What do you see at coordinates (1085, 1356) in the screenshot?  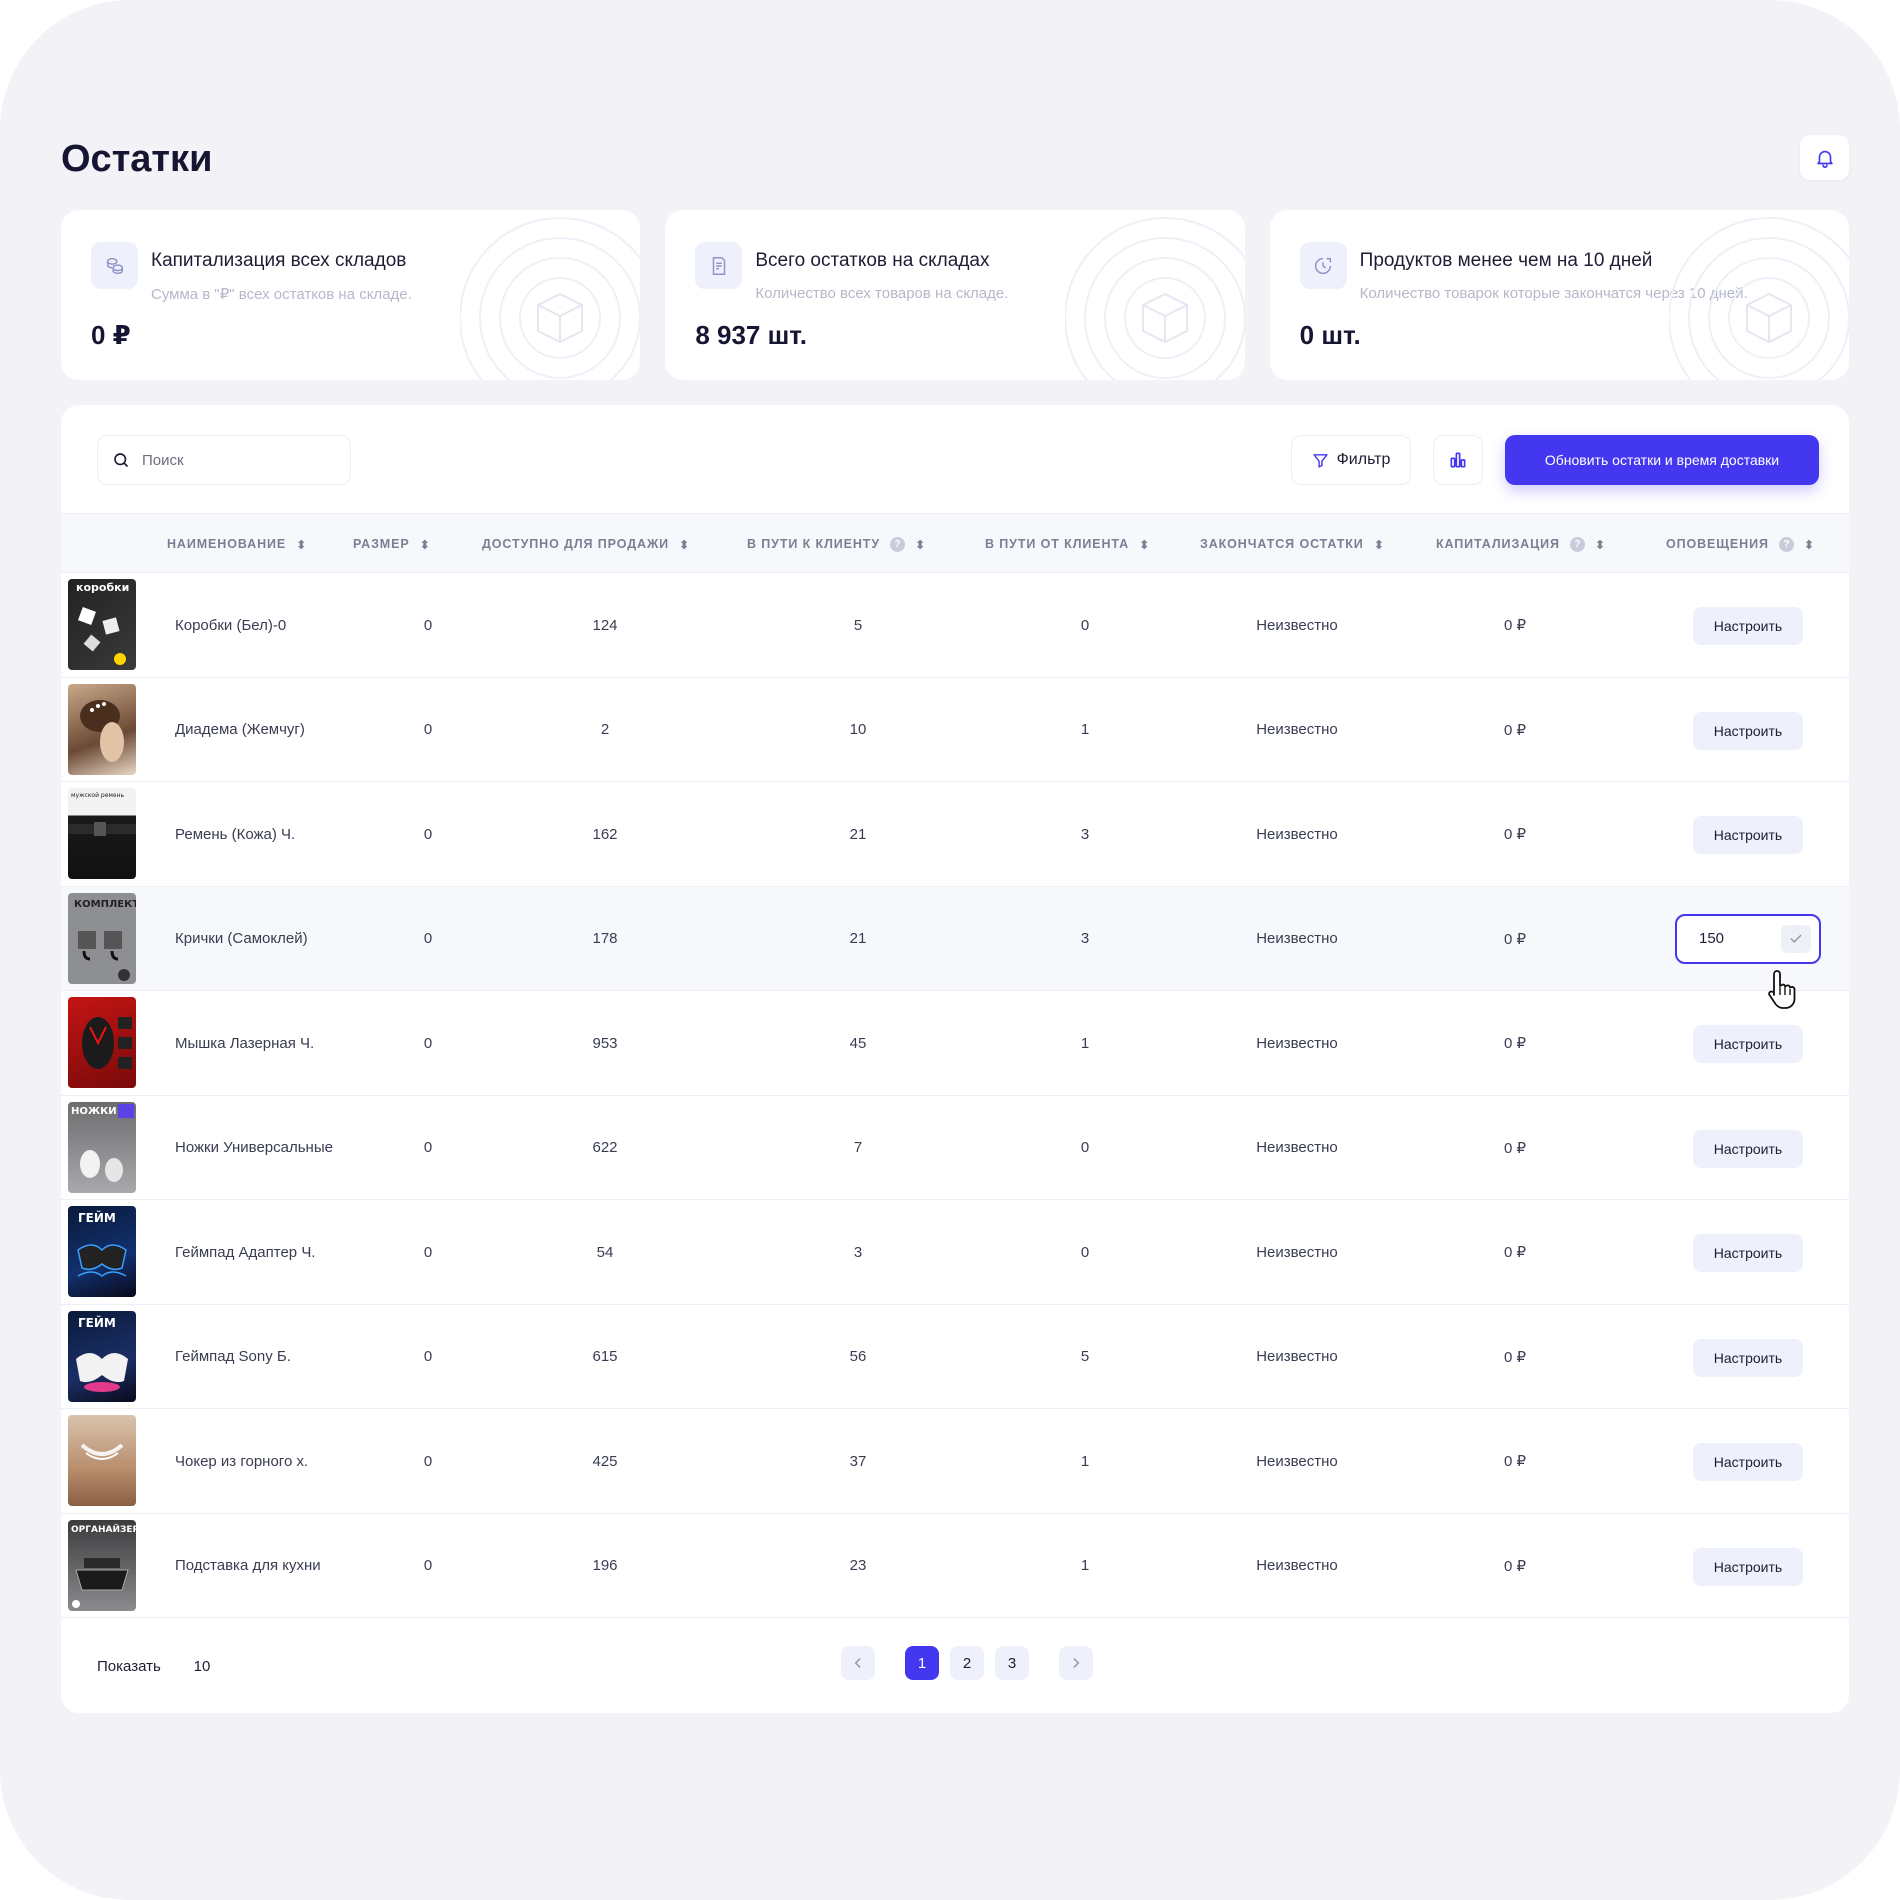 I see `cell-from-client: 5` at bounding box center [1085, 1356].